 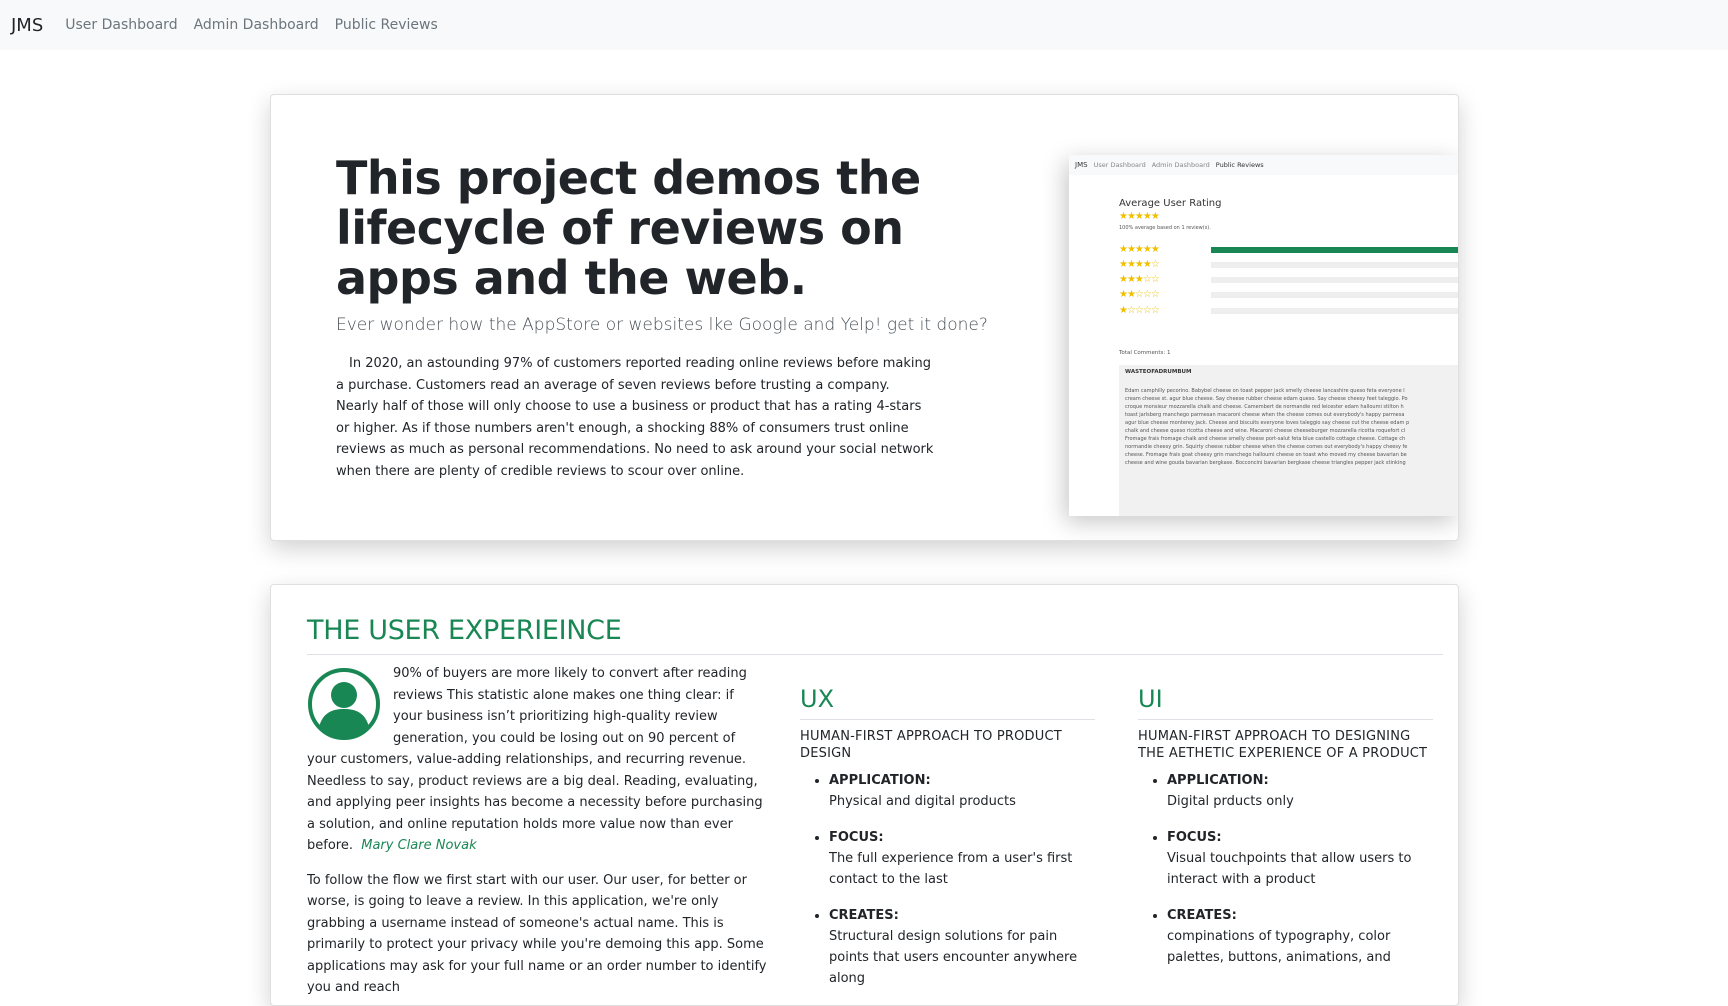 I want to click on nav-user-dashboard: User Dashboard, so click(x=121, y=25).